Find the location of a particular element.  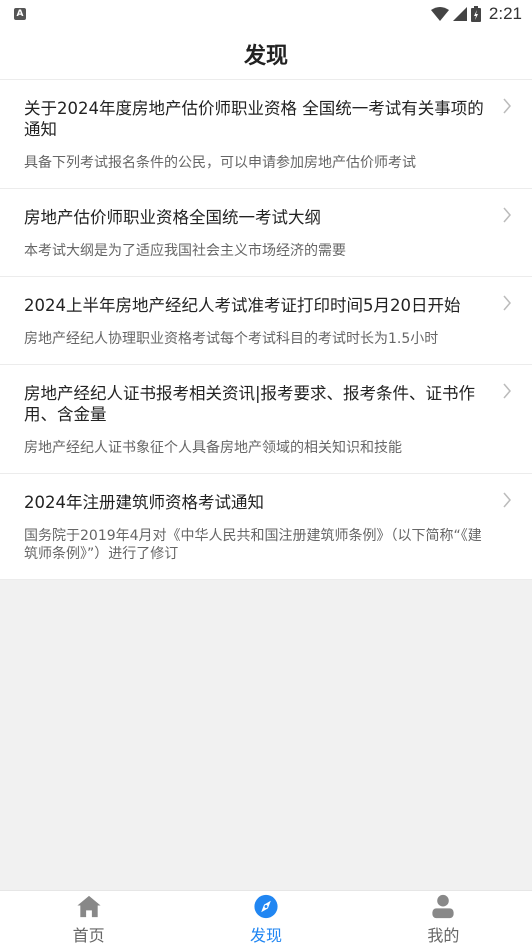

page-title: 发现 is located at coordinates (265, 56).